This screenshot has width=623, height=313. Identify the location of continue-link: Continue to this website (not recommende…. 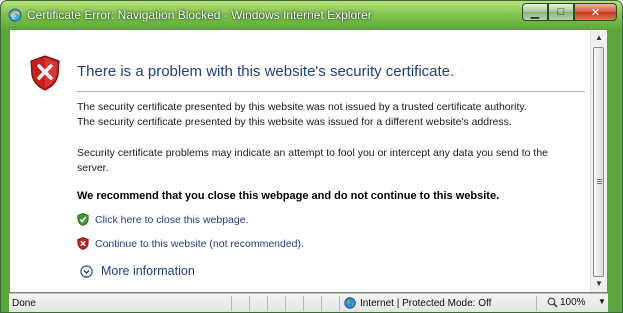
(190, 243).